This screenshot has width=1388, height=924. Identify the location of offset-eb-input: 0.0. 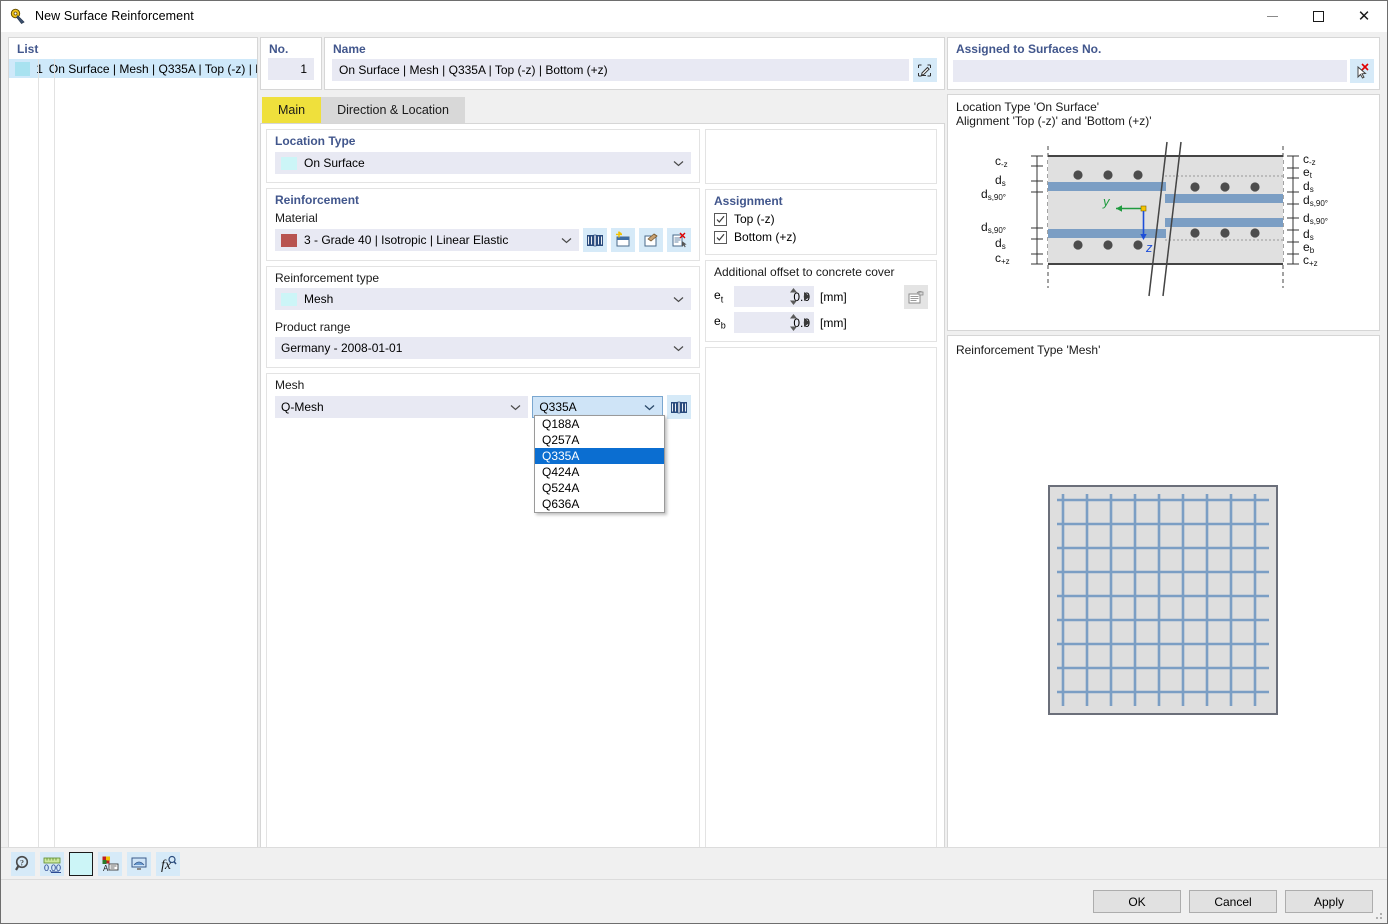
(774, 322).